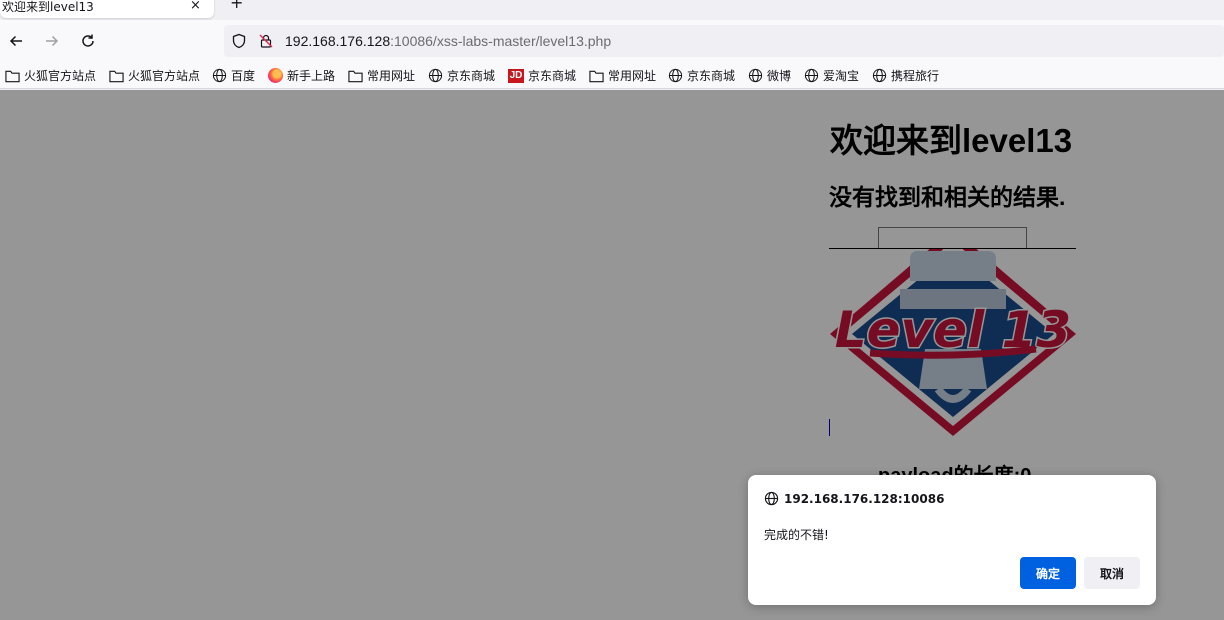 This screenshot has height=620, width=1224. What do you see at coordinates (841, 76) in the screenshot?
I see `bookmark-label: 爱淘宝` at bounding box center [841, 76].